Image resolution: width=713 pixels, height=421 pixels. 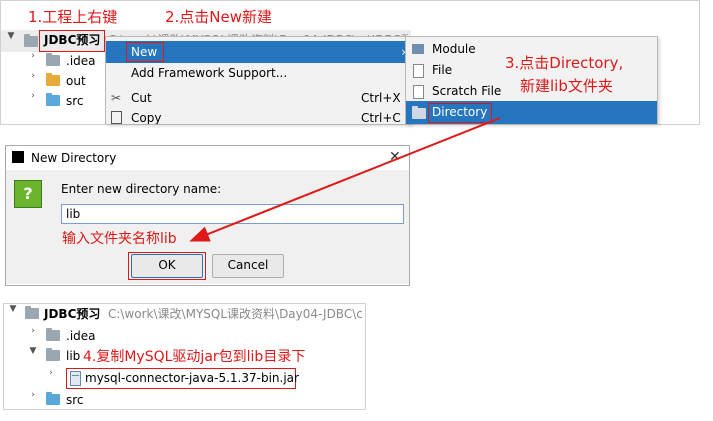 I want to click on arrow-line, so click(x=345, y=179).